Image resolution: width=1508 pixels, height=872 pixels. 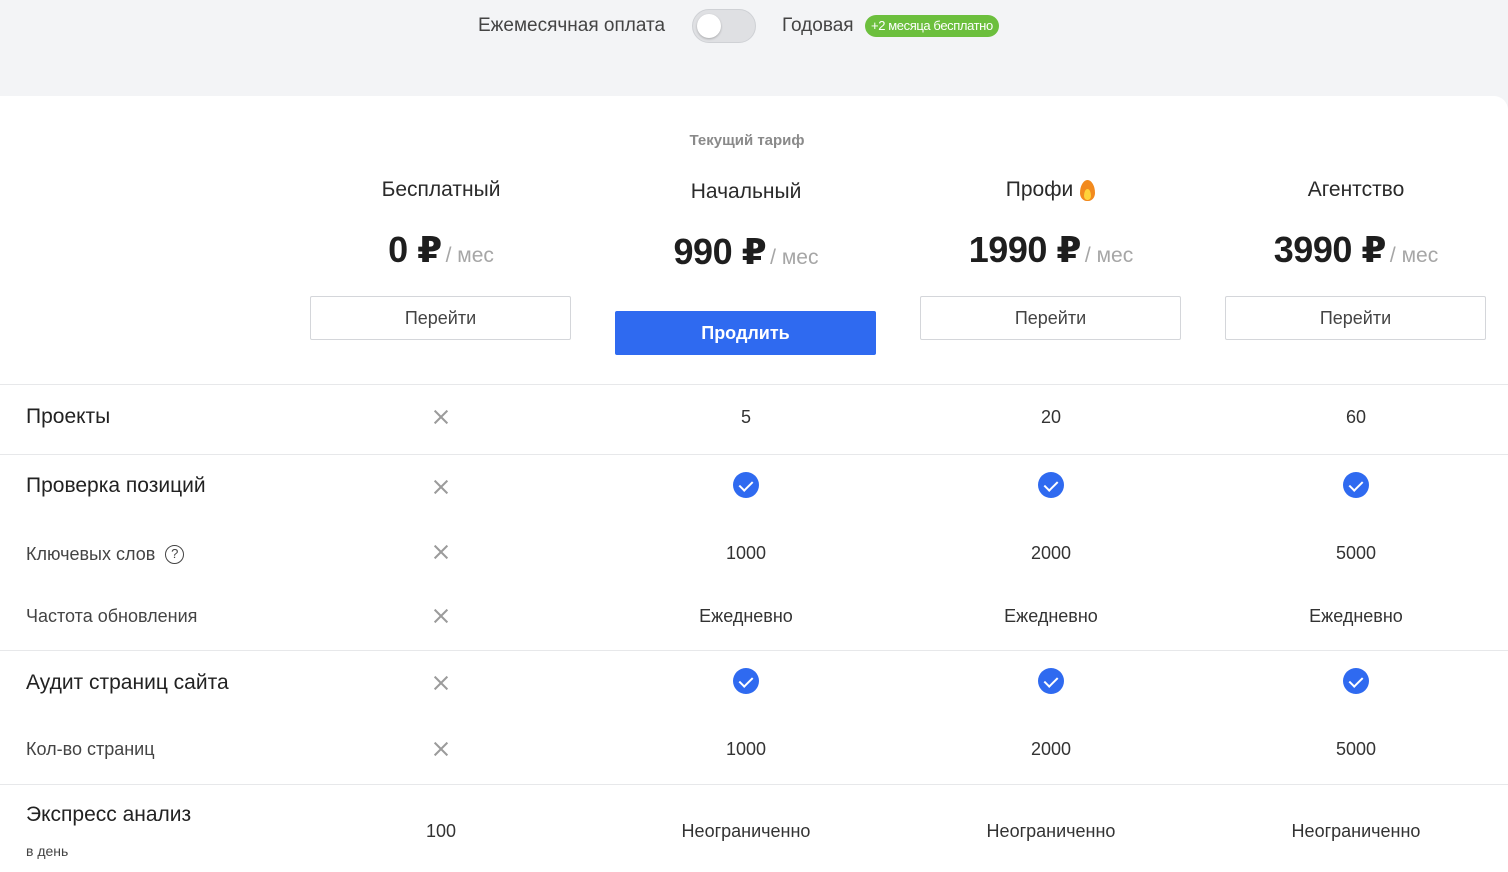 I want to click on keywords-value: 1000, so click(x=746, y=553).